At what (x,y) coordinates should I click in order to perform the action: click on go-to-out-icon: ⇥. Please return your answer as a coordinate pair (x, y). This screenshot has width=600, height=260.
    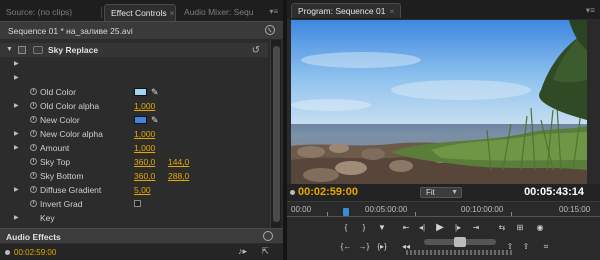
    Looking at the image, I should click on (476, 228).